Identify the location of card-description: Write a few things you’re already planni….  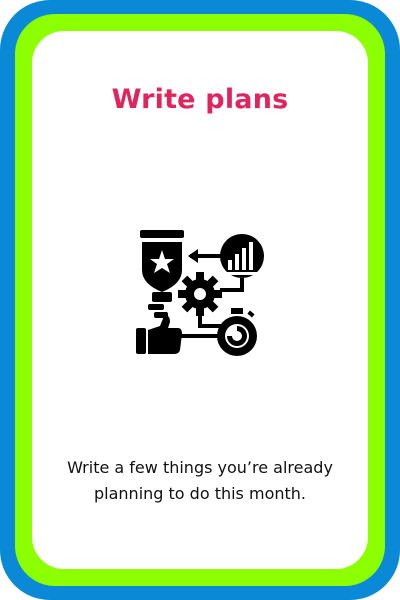
(200, 480).